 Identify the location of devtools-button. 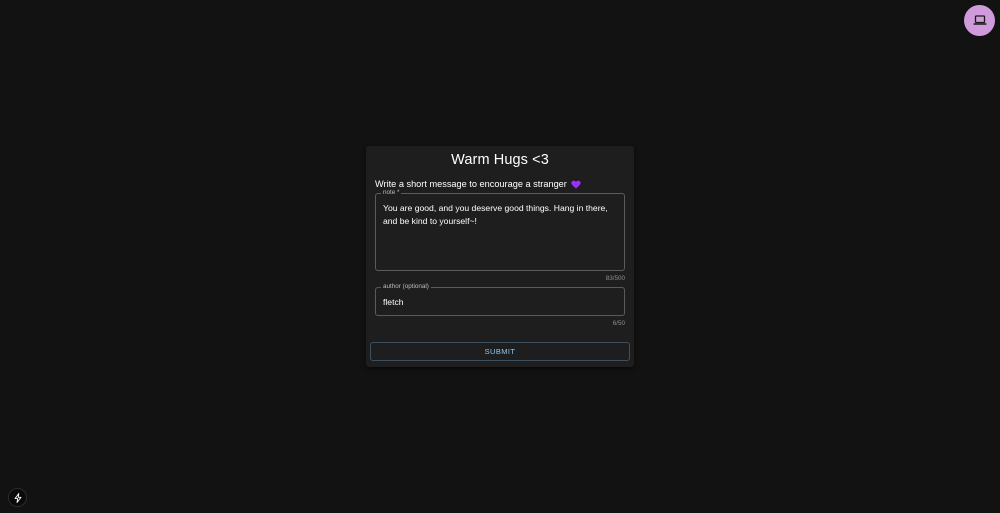
(17, 497).